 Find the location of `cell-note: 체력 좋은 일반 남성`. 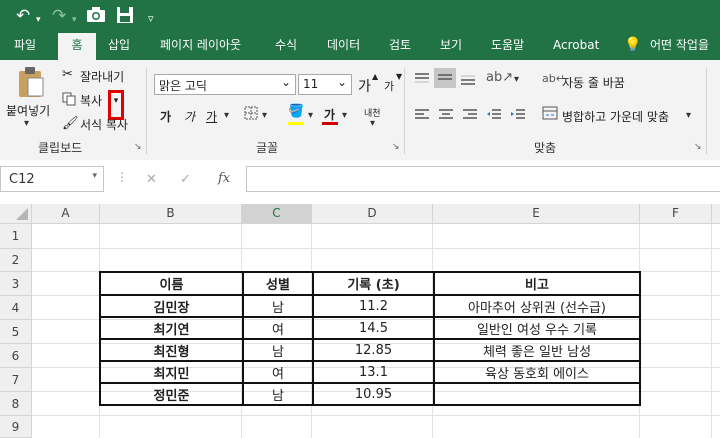

cell-note: 체력 좋은 일반 남성 is located at coordinates (537, 350).